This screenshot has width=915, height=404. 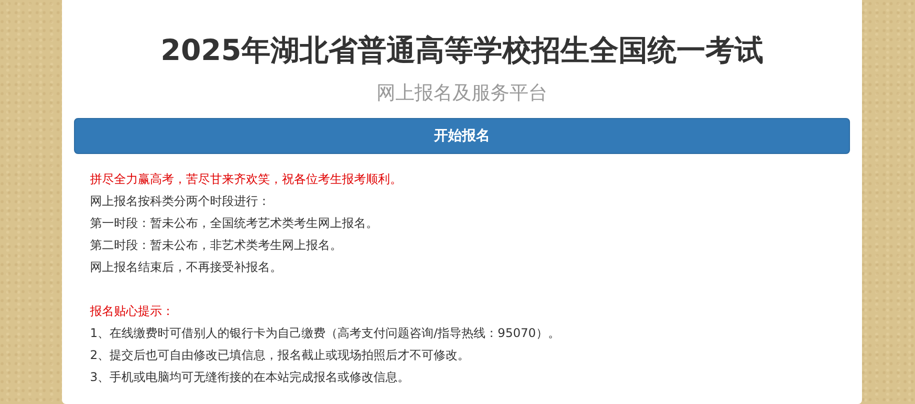 I want to click on notice-line: 网上报名按科类分两个时段进行：, so click(x=180, y=201).